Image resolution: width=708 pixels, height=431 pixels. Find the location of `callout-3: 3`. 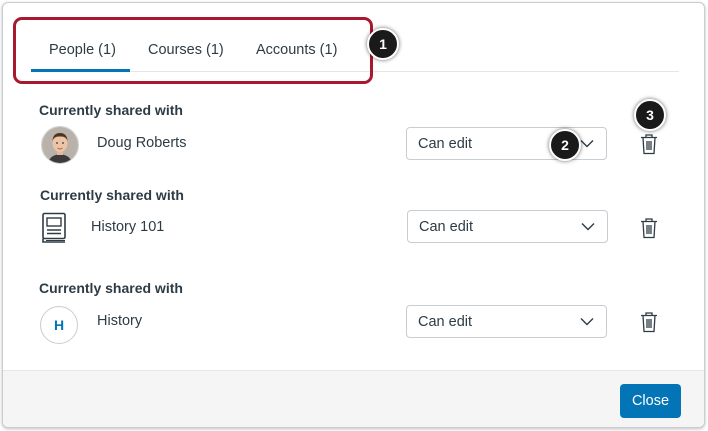

callout-3: 3 is located at coordinates (650, 115).